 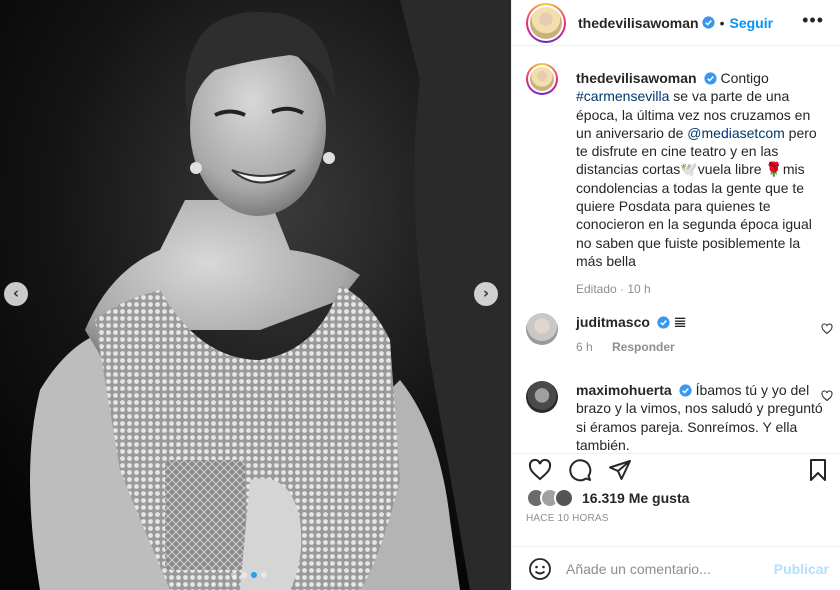 I want to click on carousel-dots, so click(x=249, y=575).